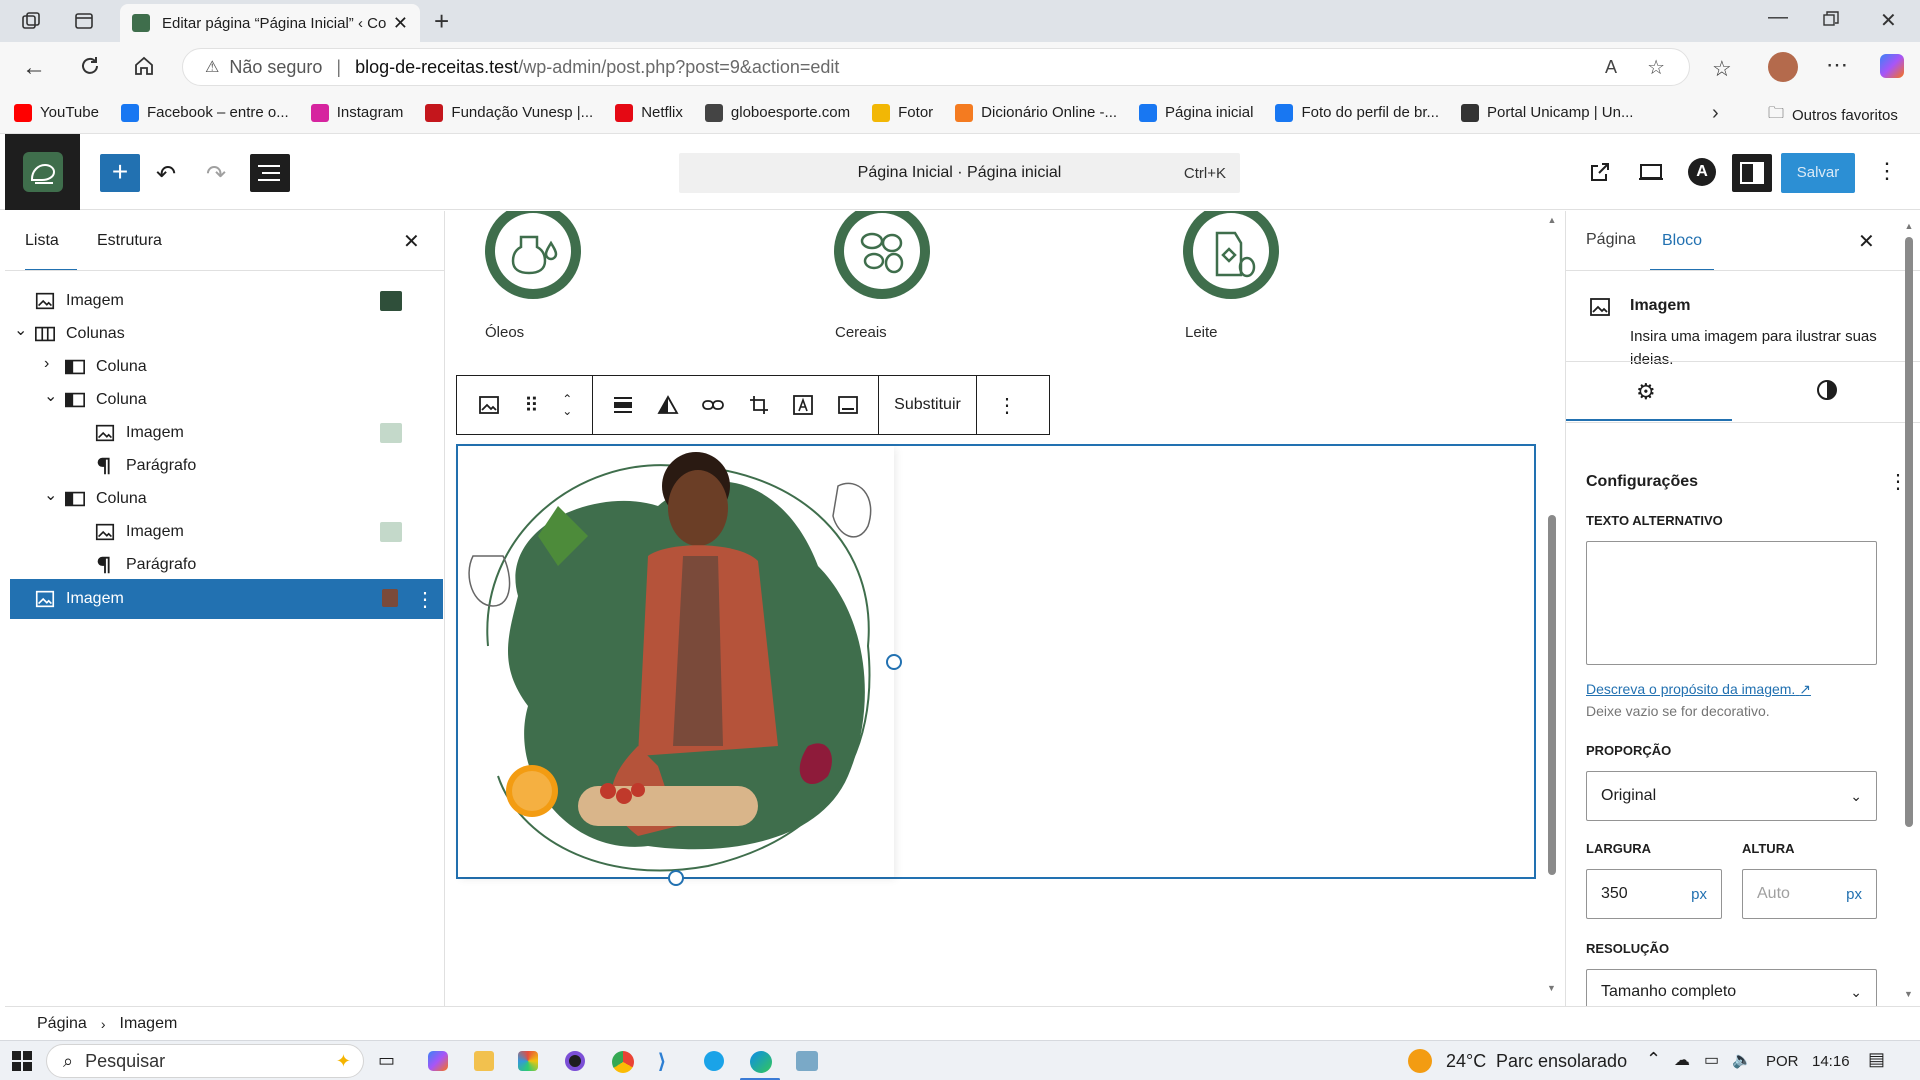 This screenshot has width=1920, height=1080. I want to click on bookmark-item: Fotor, so click(902, 112).